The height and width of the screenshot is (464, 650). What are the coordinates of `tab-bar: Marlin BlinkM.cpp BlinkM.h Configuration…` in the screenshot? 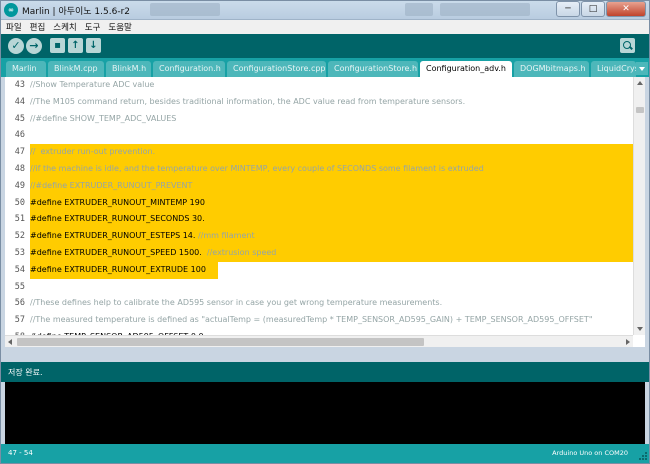 It's located at (325, 67).